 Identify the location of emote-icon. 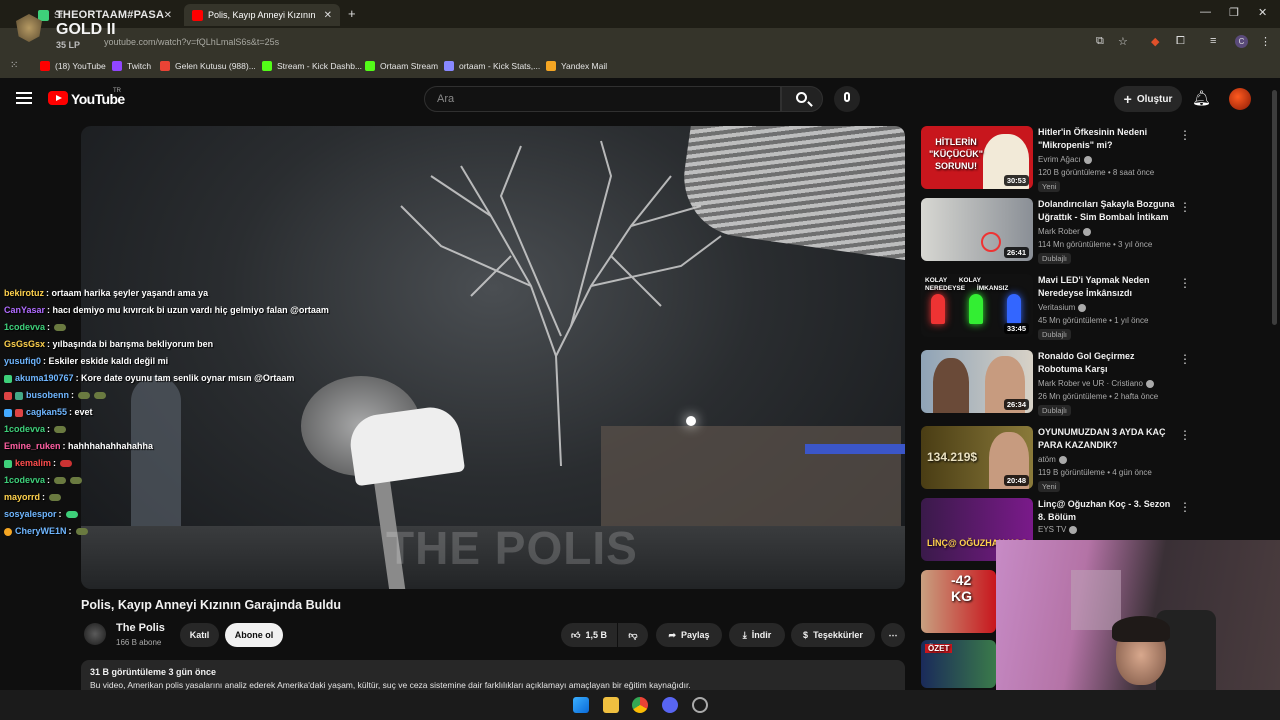
(60, 430).